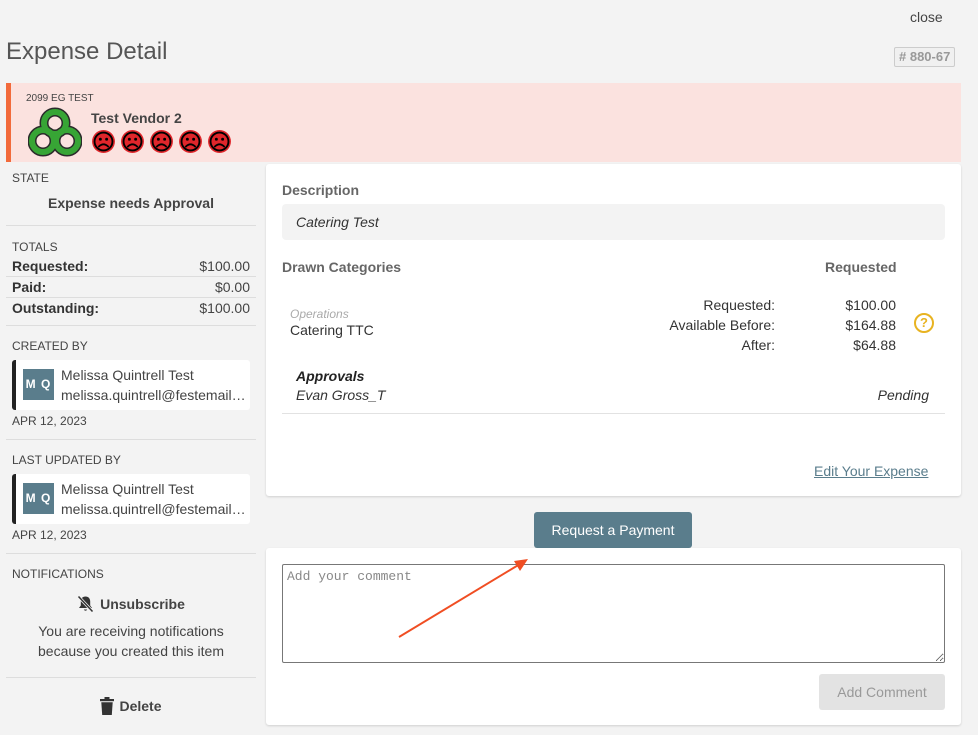  What do you see at coordinates (332, 330) in the screenshot?
I see `category-name: Catering TTC` at bounding box center [332, 330].